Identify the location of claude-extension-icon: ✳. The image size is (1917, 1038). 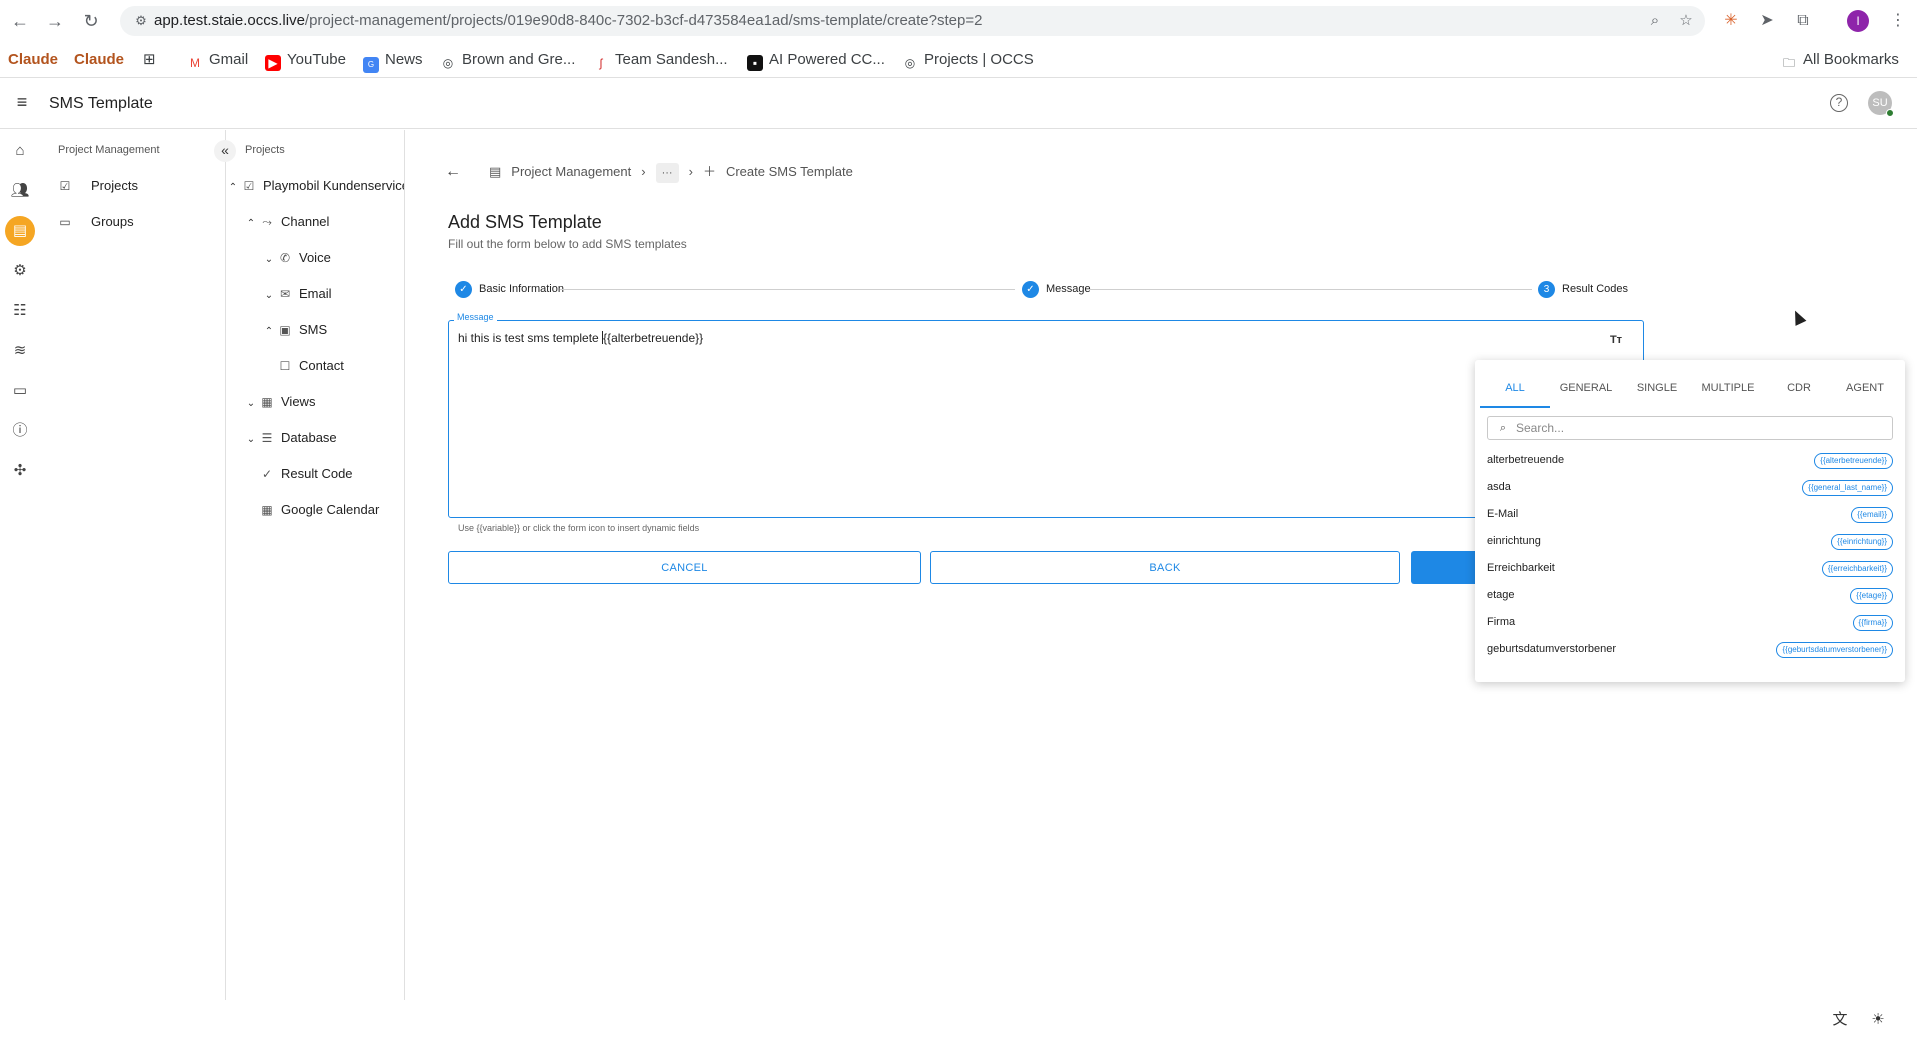
(1731, 21).